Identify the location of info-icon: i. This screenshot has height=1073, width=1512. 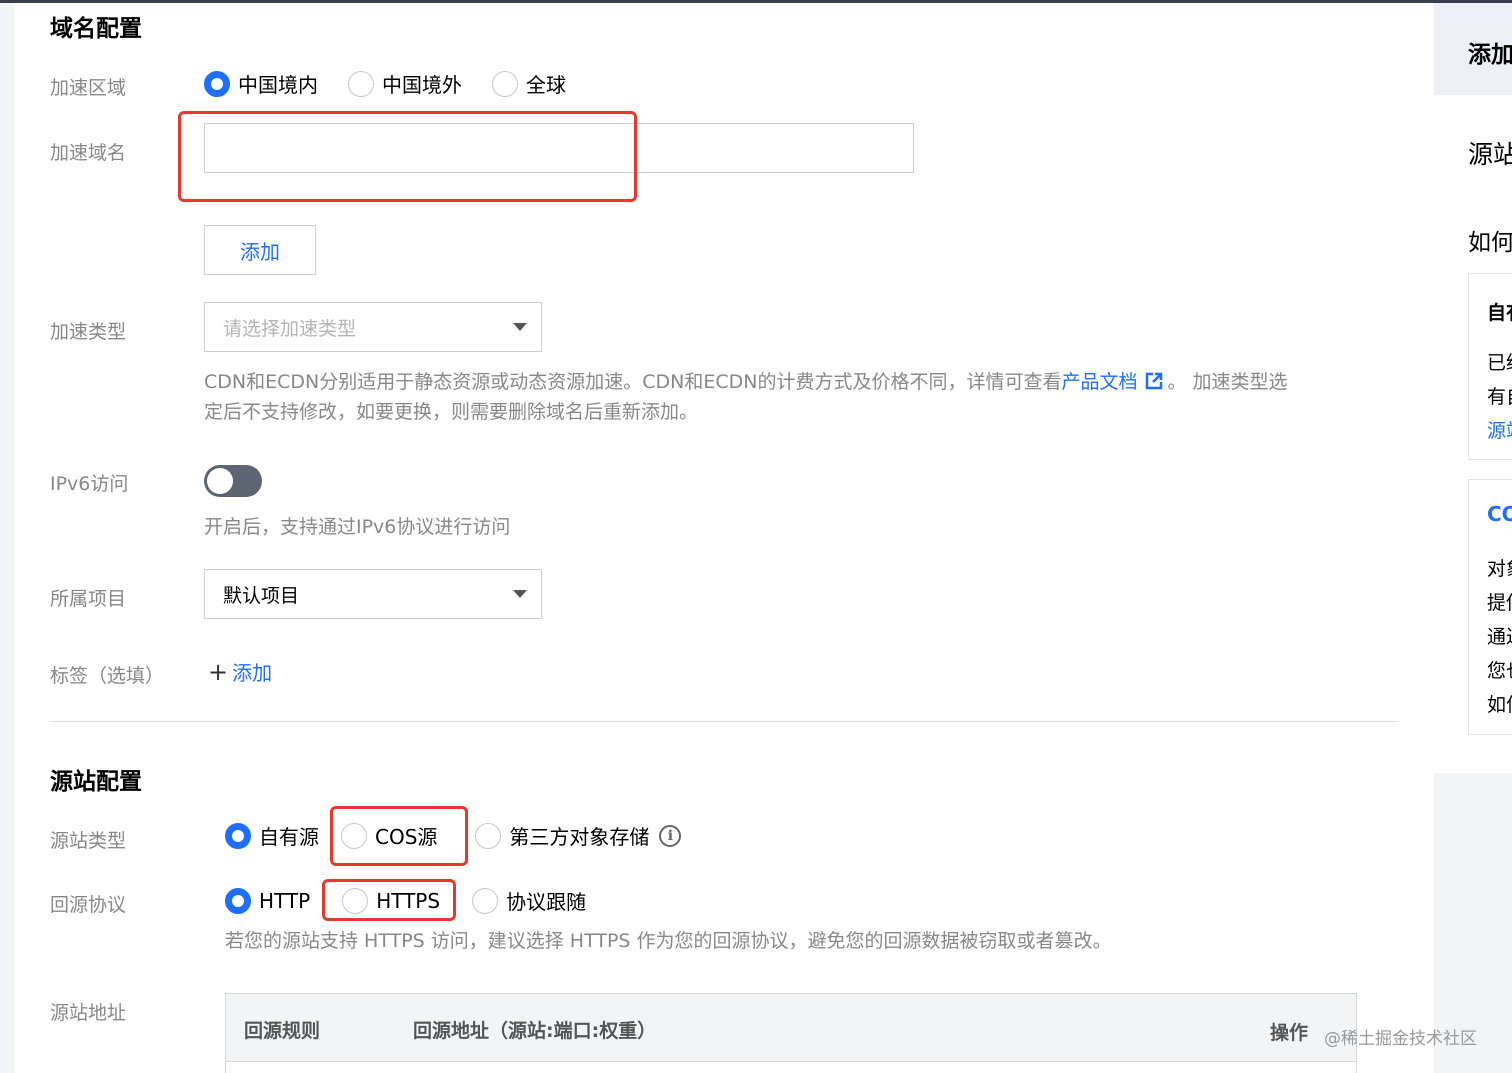
(670, 835).